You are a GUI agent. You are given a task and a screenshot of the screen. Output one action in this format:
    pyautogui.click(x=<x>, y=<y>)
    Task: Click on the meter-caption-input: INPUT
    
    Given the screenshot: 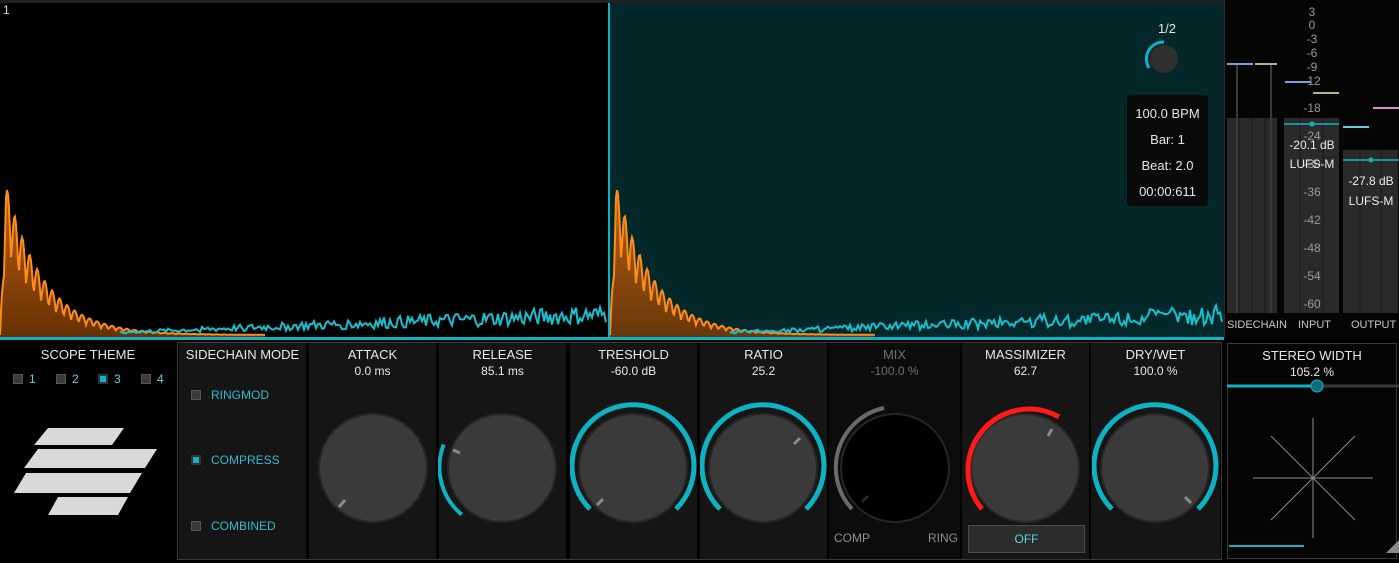 What is the action you would take?
    pyautogui.click(x=1314, y=325)
    